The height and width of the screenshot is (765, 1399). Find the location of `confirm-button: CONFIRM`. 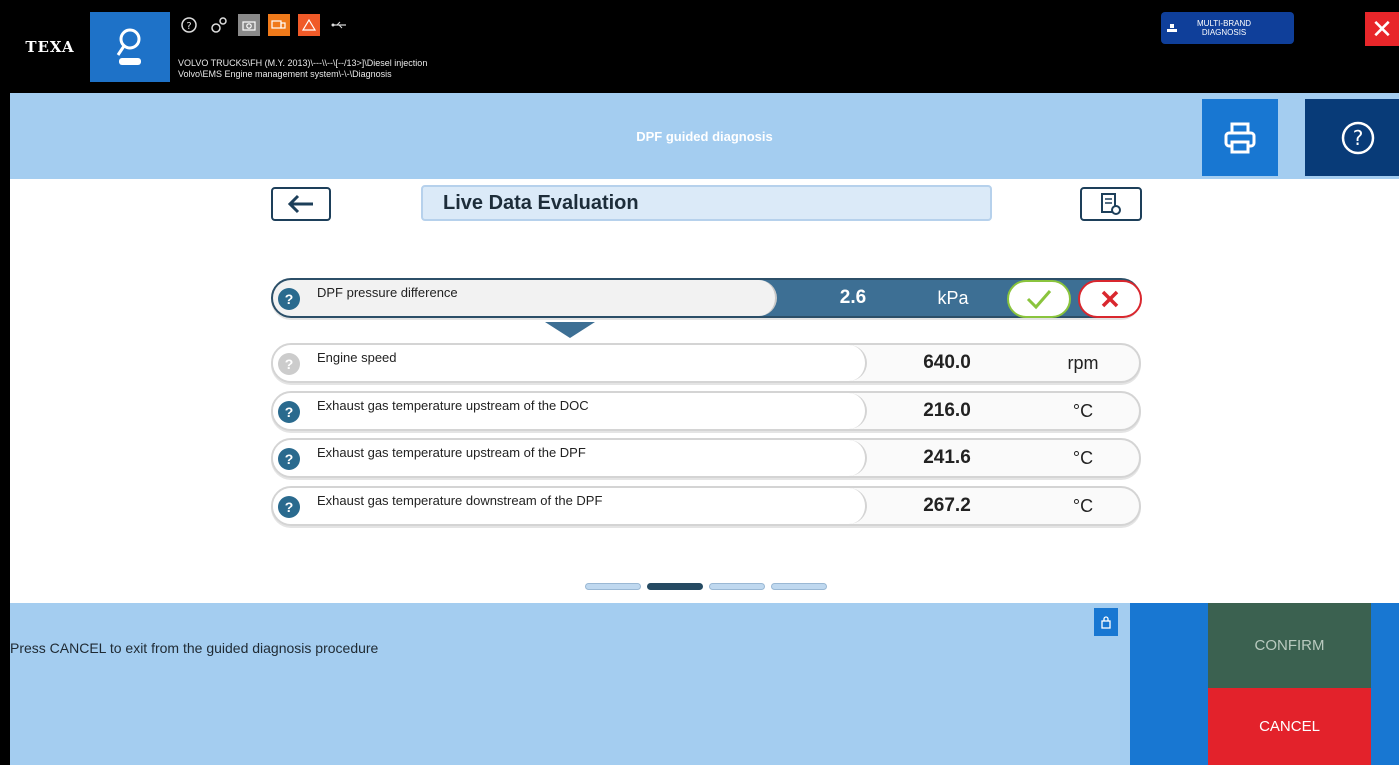

confirm-button: CONFIRM is located at coordinates (1289, 645).